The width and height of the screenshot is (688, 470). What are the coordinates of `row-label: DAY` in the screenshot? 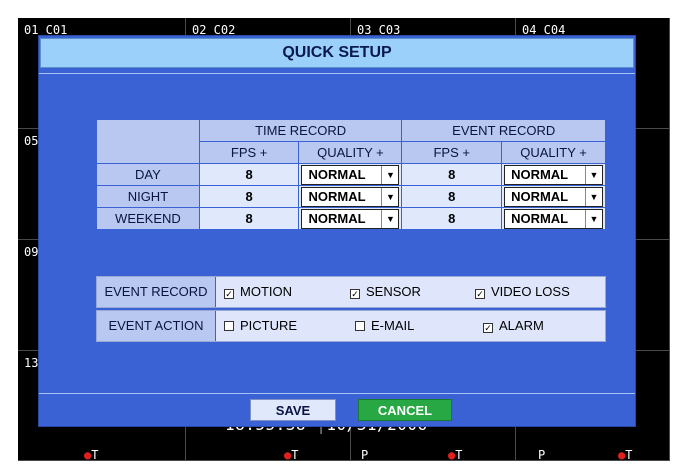 It's located at (148, 174).